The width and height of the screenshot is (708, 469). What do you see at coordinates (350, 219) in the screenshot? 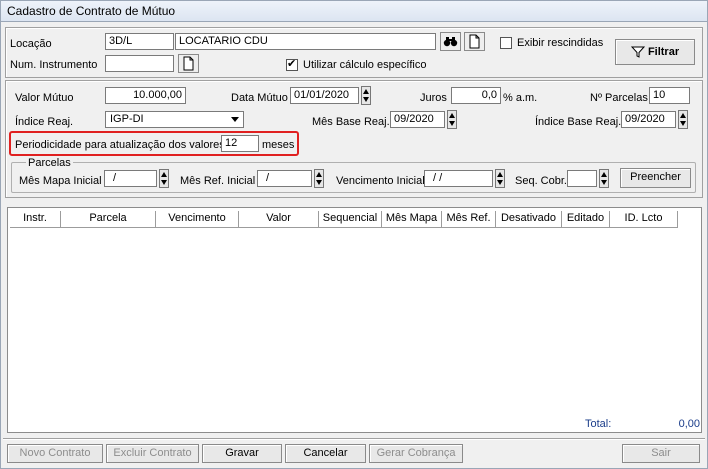
I see `col-sequencial: Sequencial` at bounding box center [350, 219].